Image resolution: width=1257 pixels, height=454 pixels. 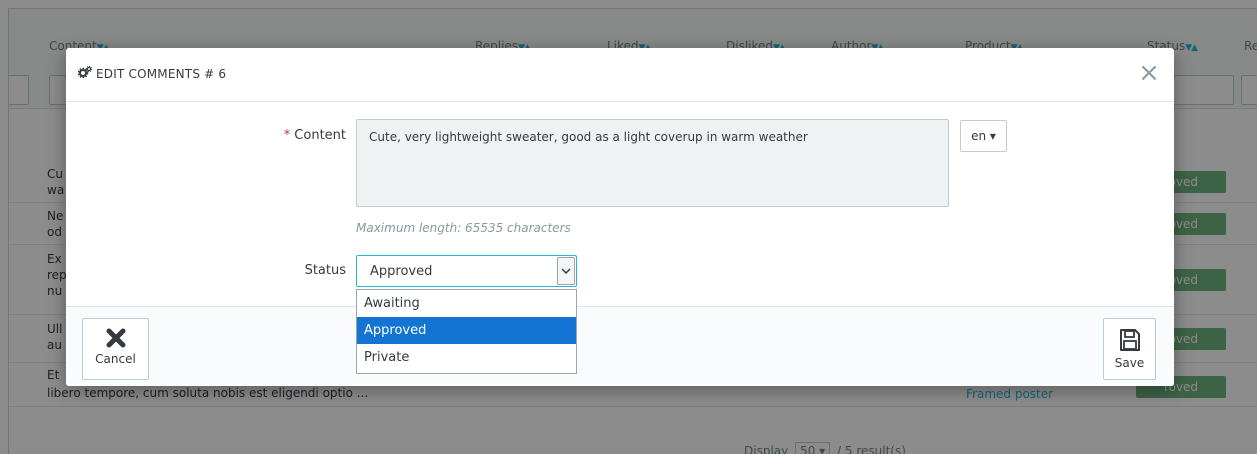 I want to click on modal-header: EDIT COMMENTS # 6 ×, so click(x=620, y=75).